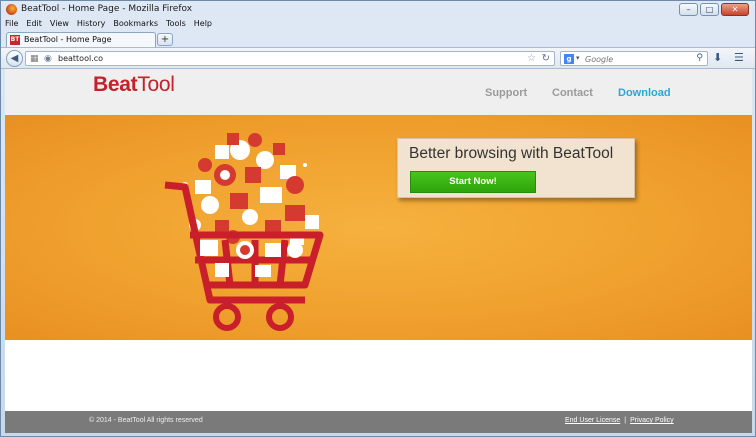  I want to click on search-input, so click(635, 59).